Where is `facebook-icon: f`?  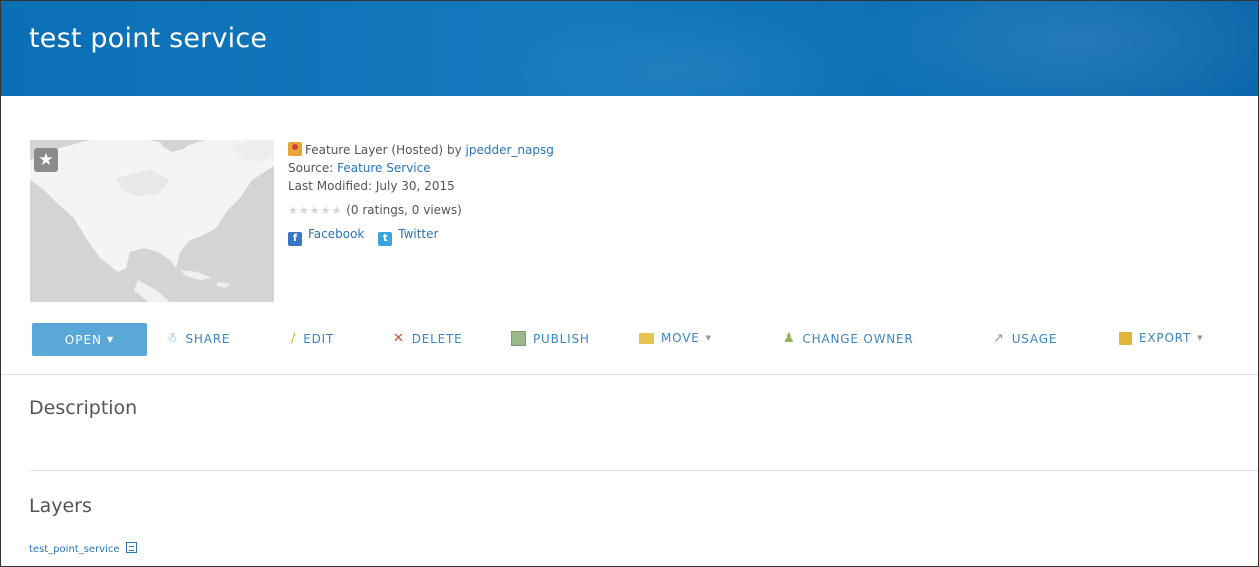
facebook-icon: f is located at coordinates (295, 239).